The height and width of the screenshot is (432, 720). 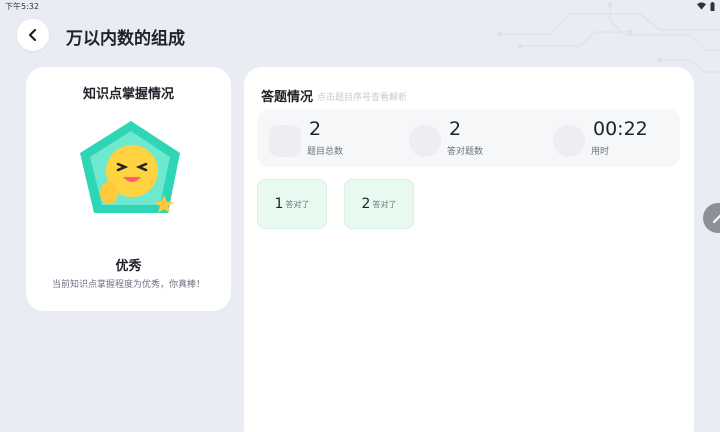 I want to click on floating-assist-button, so click(x=711, y=218).